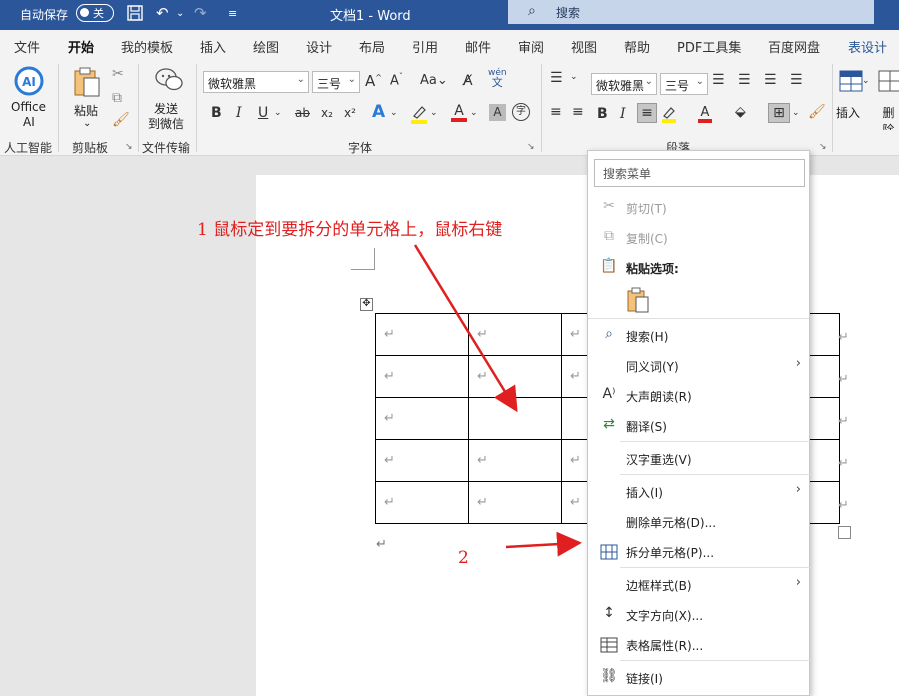 The width and height of the screenshot is (899, 696). I want to click on menu-item-border-styles: 边框样式(B) ›, so click(698, 584).